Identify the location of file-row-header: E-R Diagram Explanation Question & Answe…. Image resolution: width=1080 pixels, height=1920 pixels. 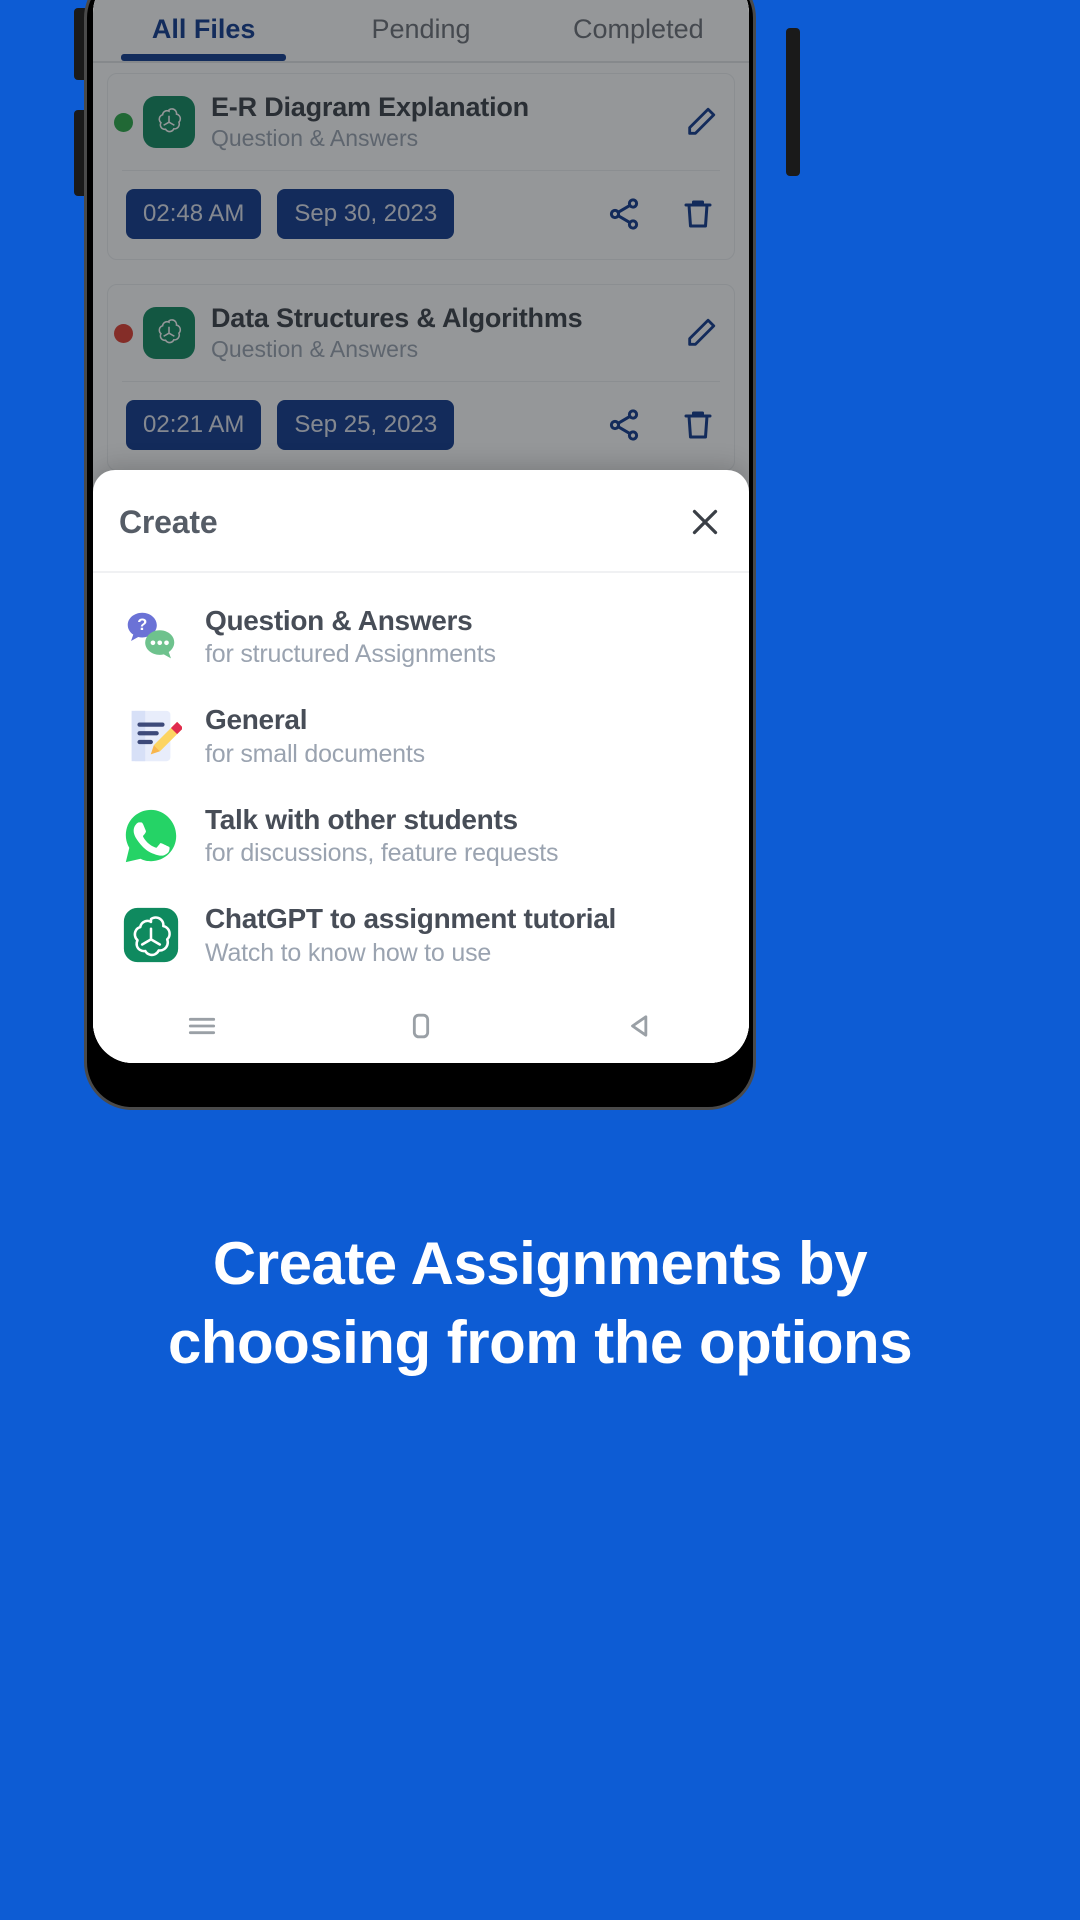
(421, 122).